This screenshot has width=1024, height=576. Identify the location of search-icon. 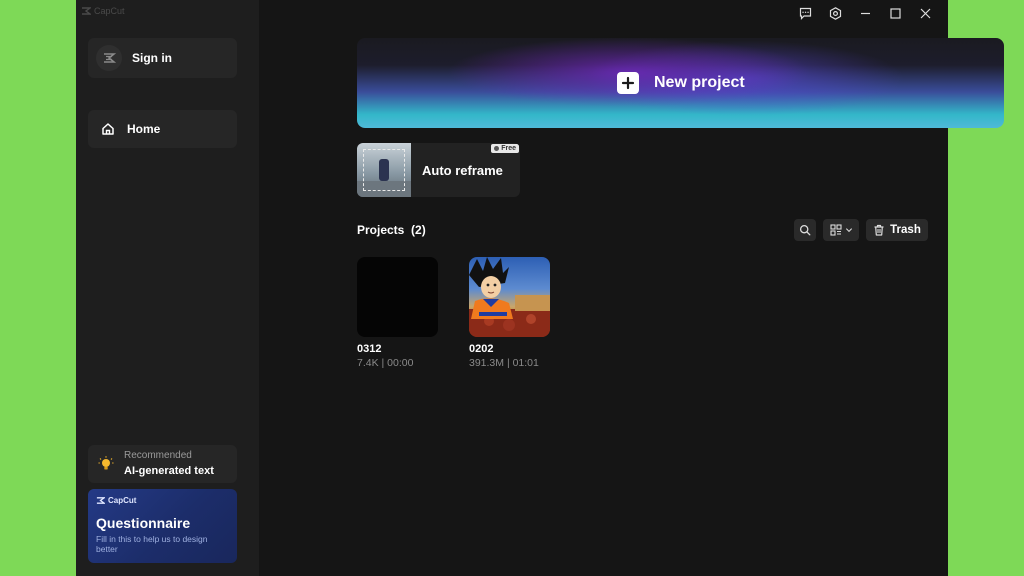
(805, 230).